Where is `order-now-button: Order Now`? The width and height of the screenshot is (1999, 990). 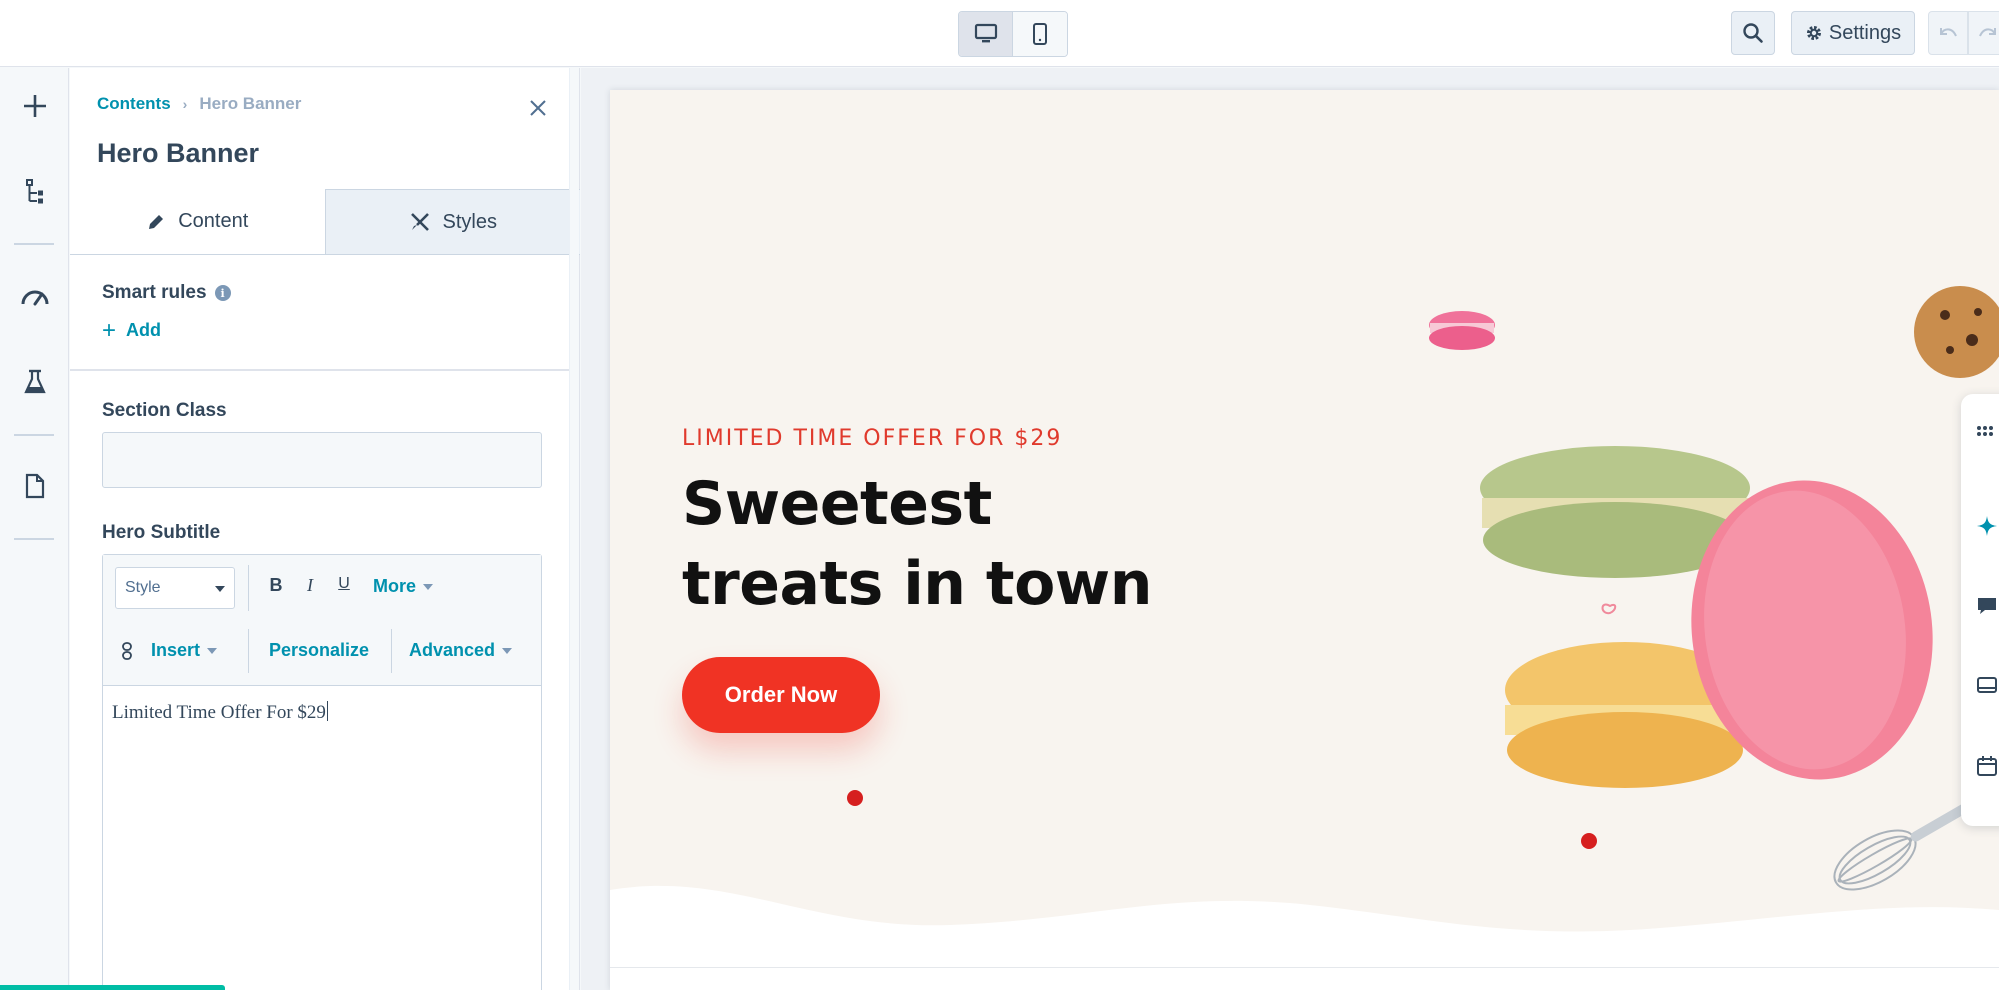
order-now-button: Order Now is located at coordinates (781, 695).